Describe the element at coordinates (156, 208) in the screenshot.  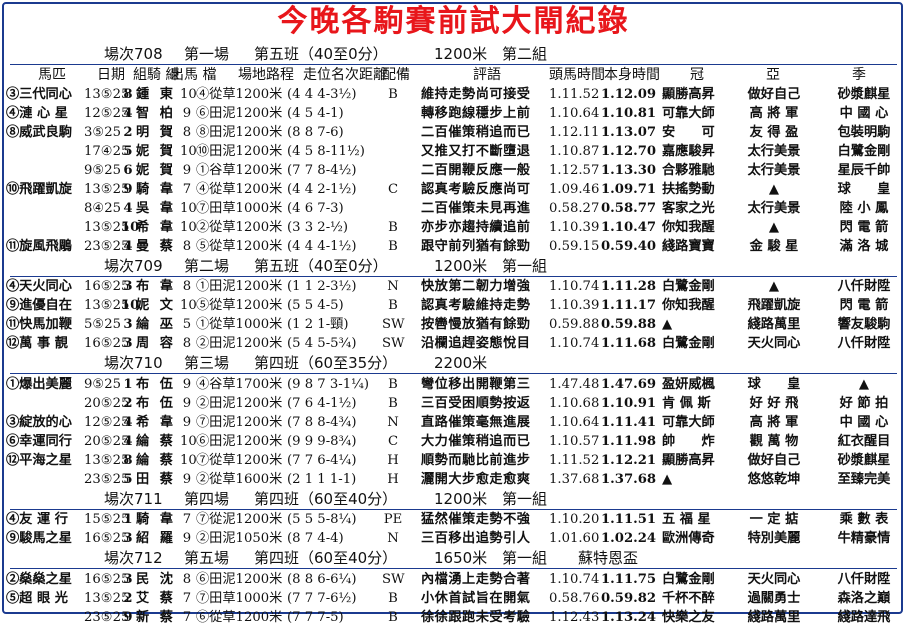
I see `jockey-trainer: 吳 韋` at that location.